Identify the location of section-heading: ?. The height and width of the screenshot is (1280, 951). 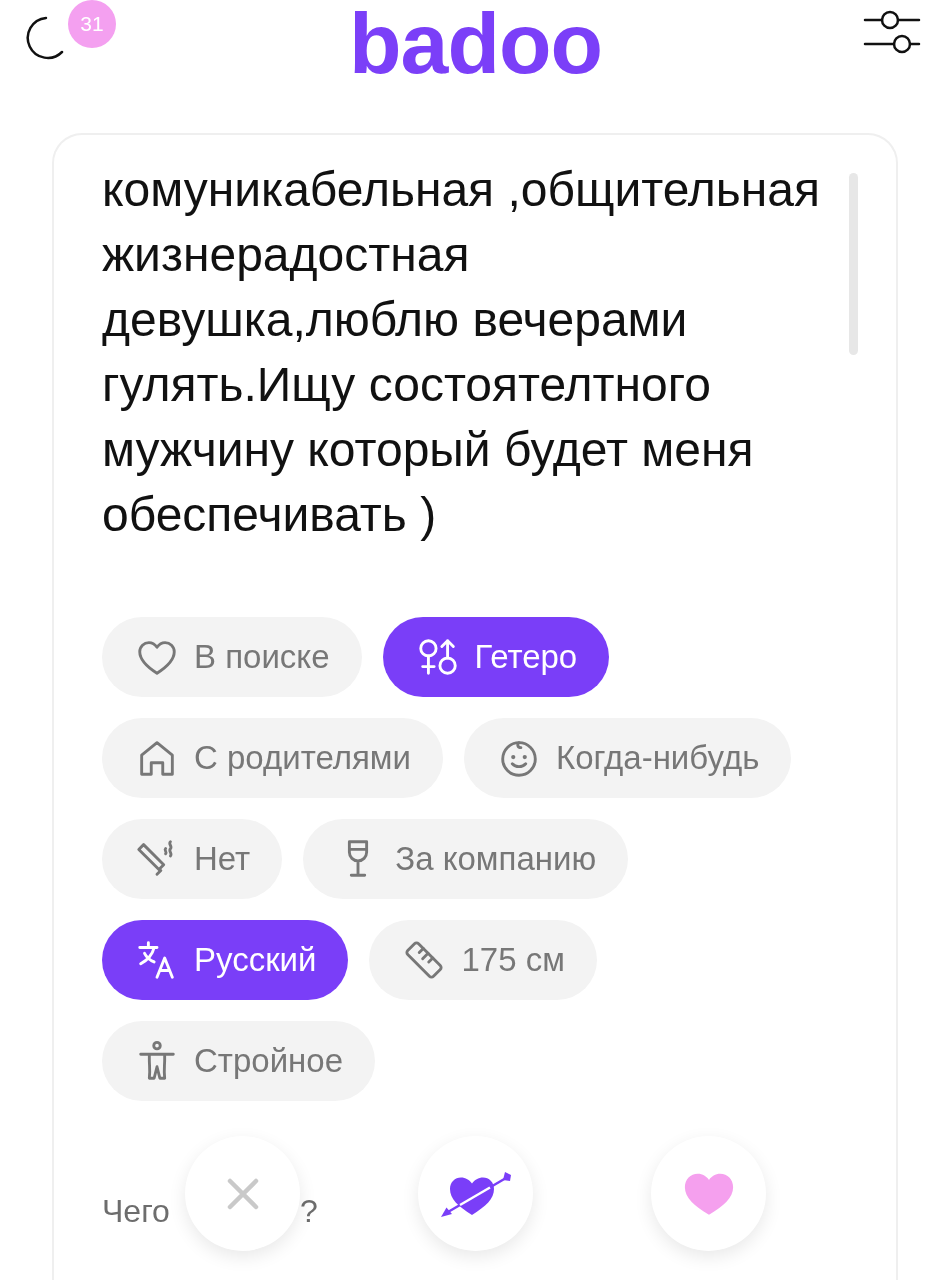
(308, 1211).